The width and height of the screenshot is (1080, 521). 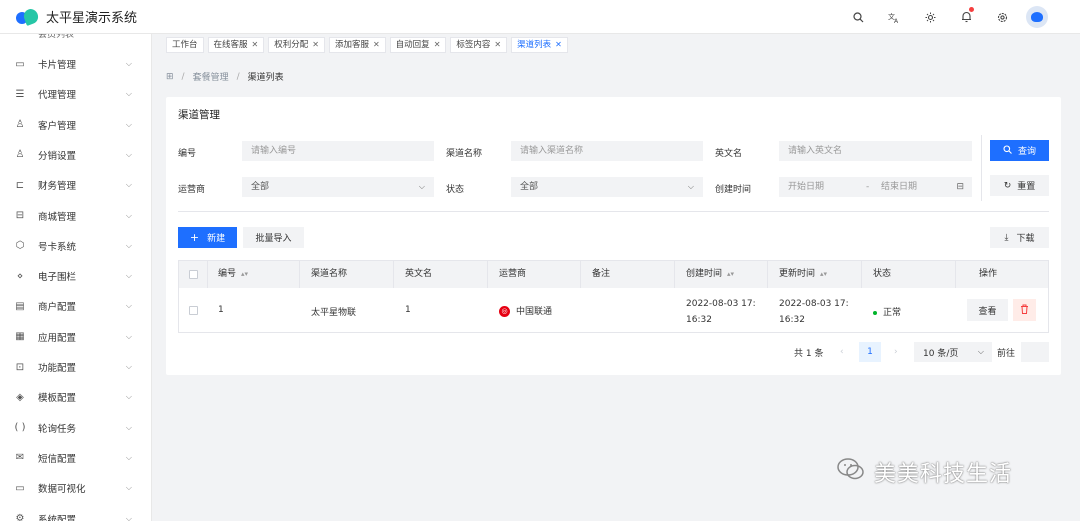 What do you see at coordinates (185, 45) in the screenshot?
I see `tab: 工作台` at bounding box center [185, 45].